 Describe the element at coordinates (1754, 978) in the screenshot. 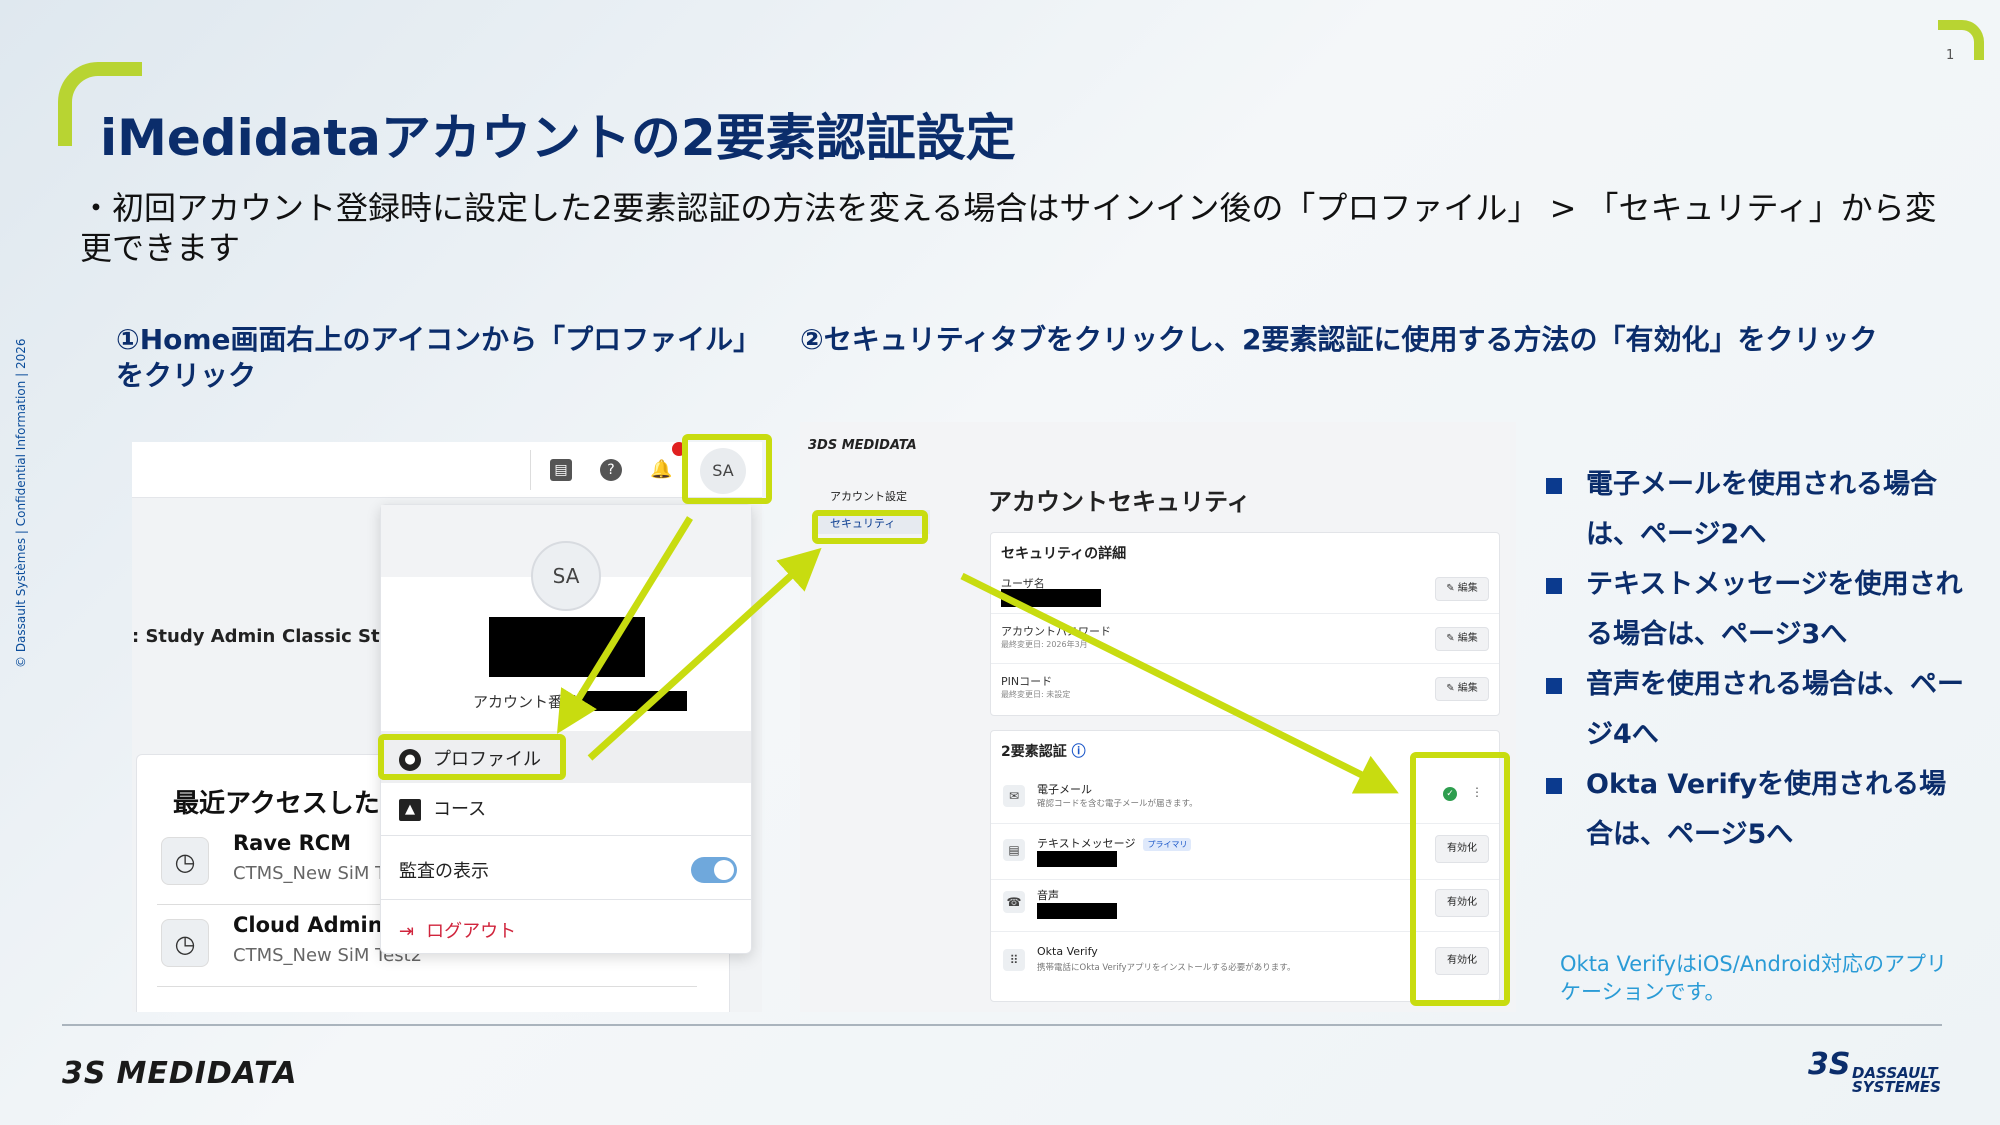

I see `okta-note: Okta VerifyはiOS/Android対応のアプリケーションです。` at that location.